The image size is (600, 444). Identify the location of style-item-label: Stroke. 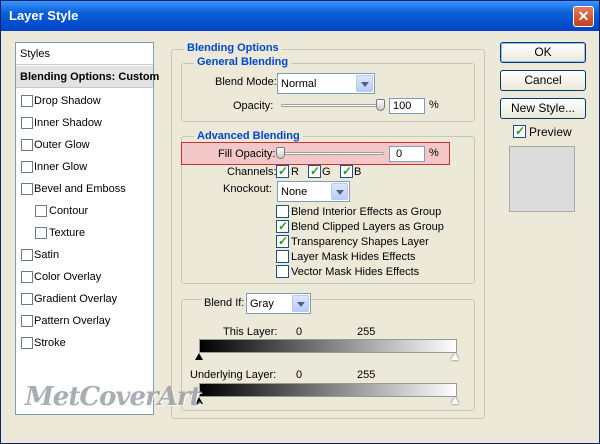
(50, 343).